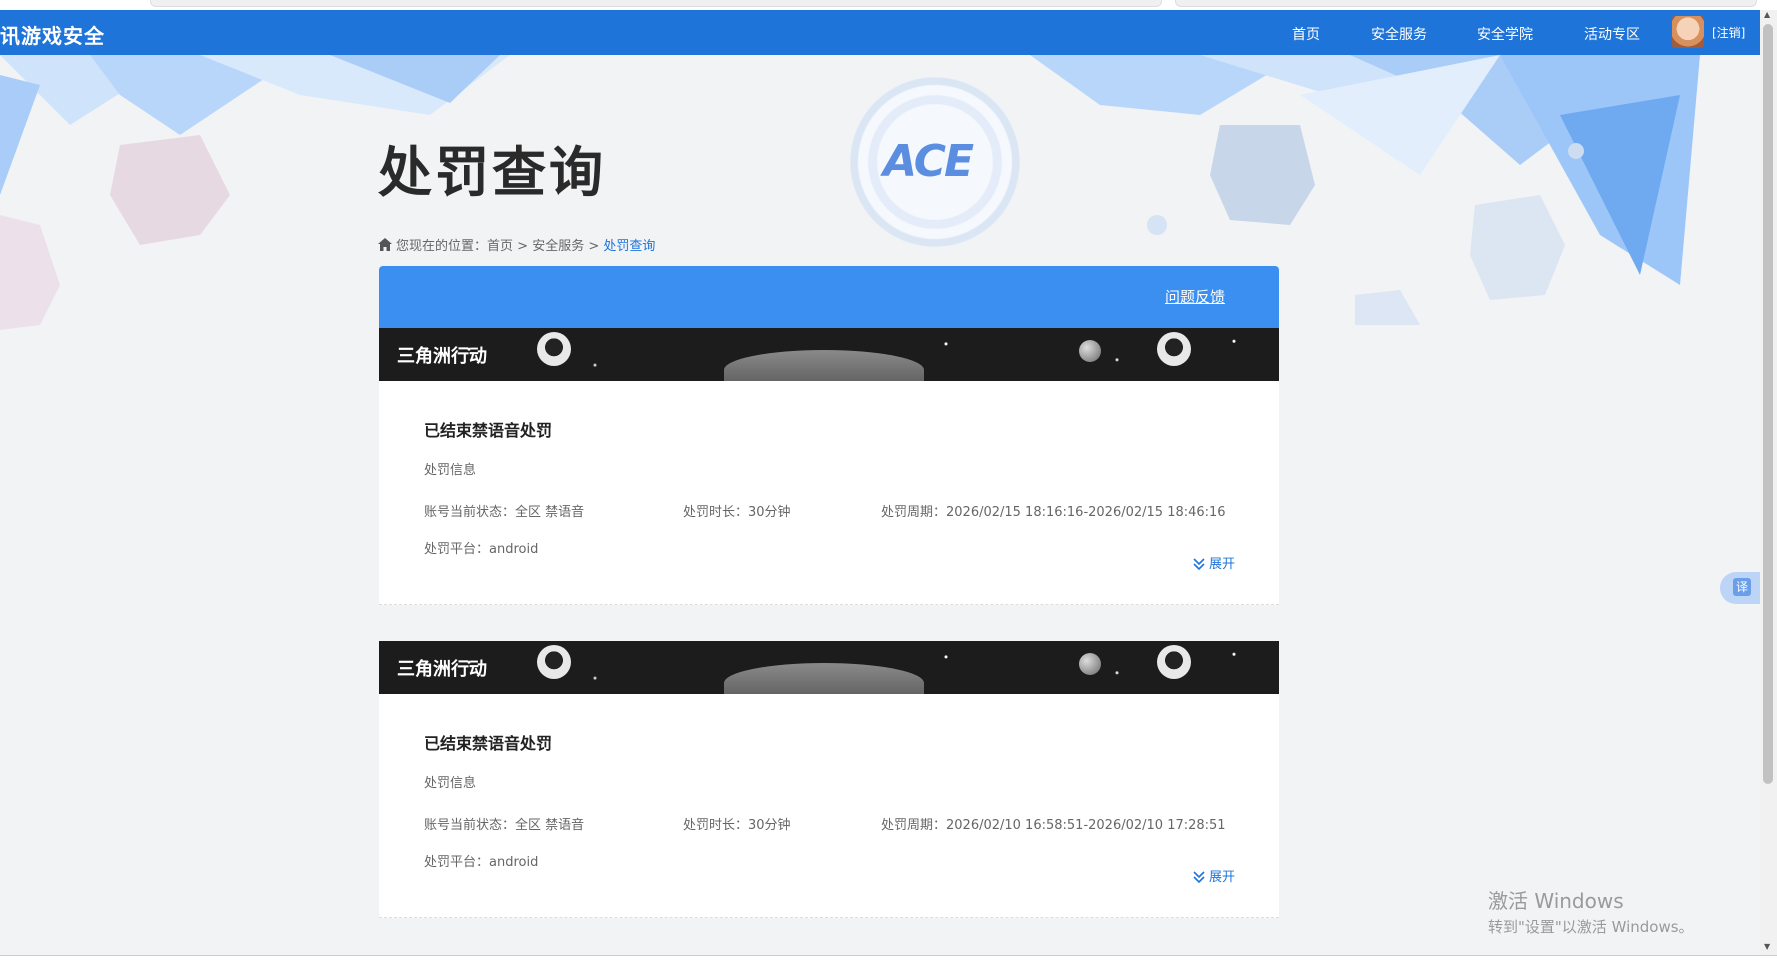 Image resolution: width=1777 pixels, height=964 pixels. Describe the element at coordinates (1556, 901) in the screenshot. I see `watermark-line1: 激活 Windows` at that location.